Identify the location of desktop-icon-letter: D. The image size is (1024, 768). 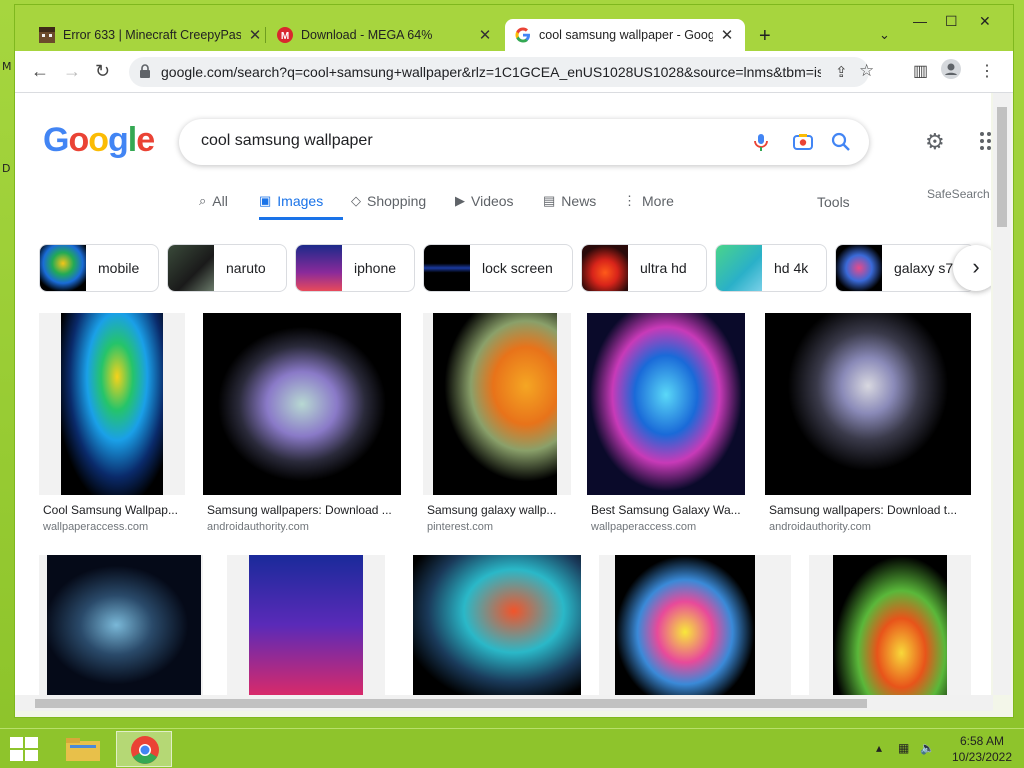
(6, 168).